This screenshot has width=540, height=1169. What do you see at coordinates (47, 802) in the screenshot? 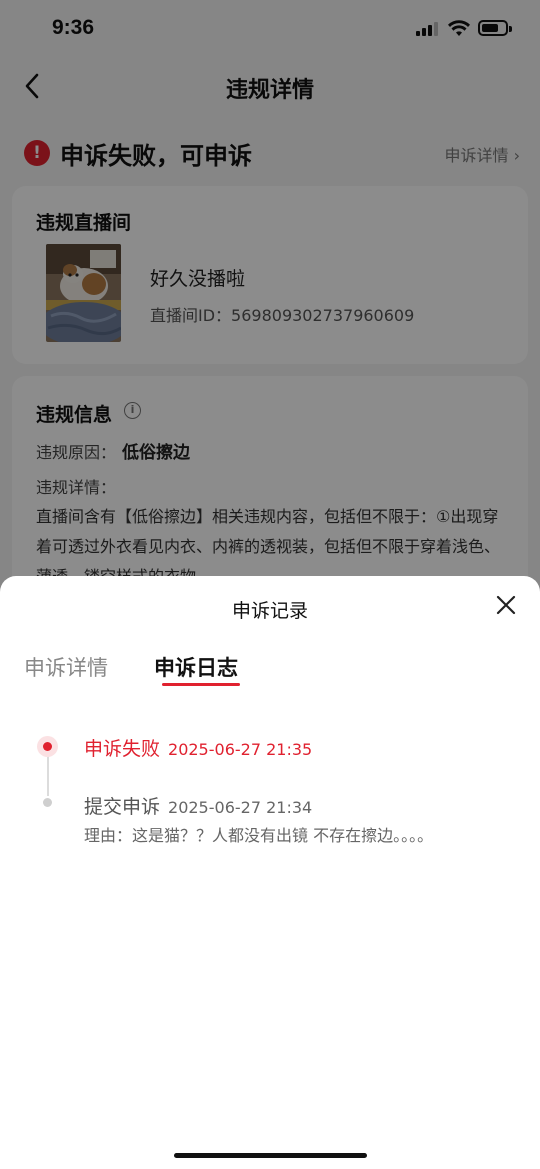
I see `timeline-dot` at bounding box center [47, 802].